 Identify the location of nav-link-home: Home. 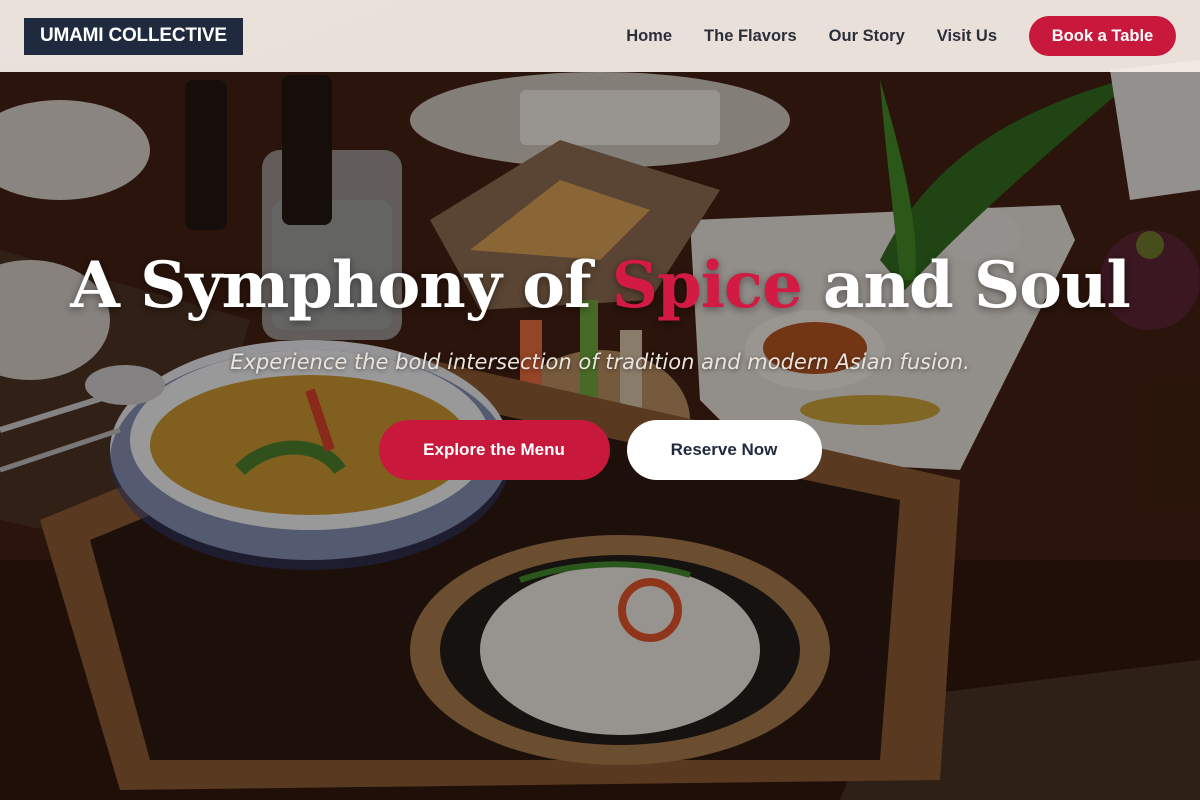
(649, 36).